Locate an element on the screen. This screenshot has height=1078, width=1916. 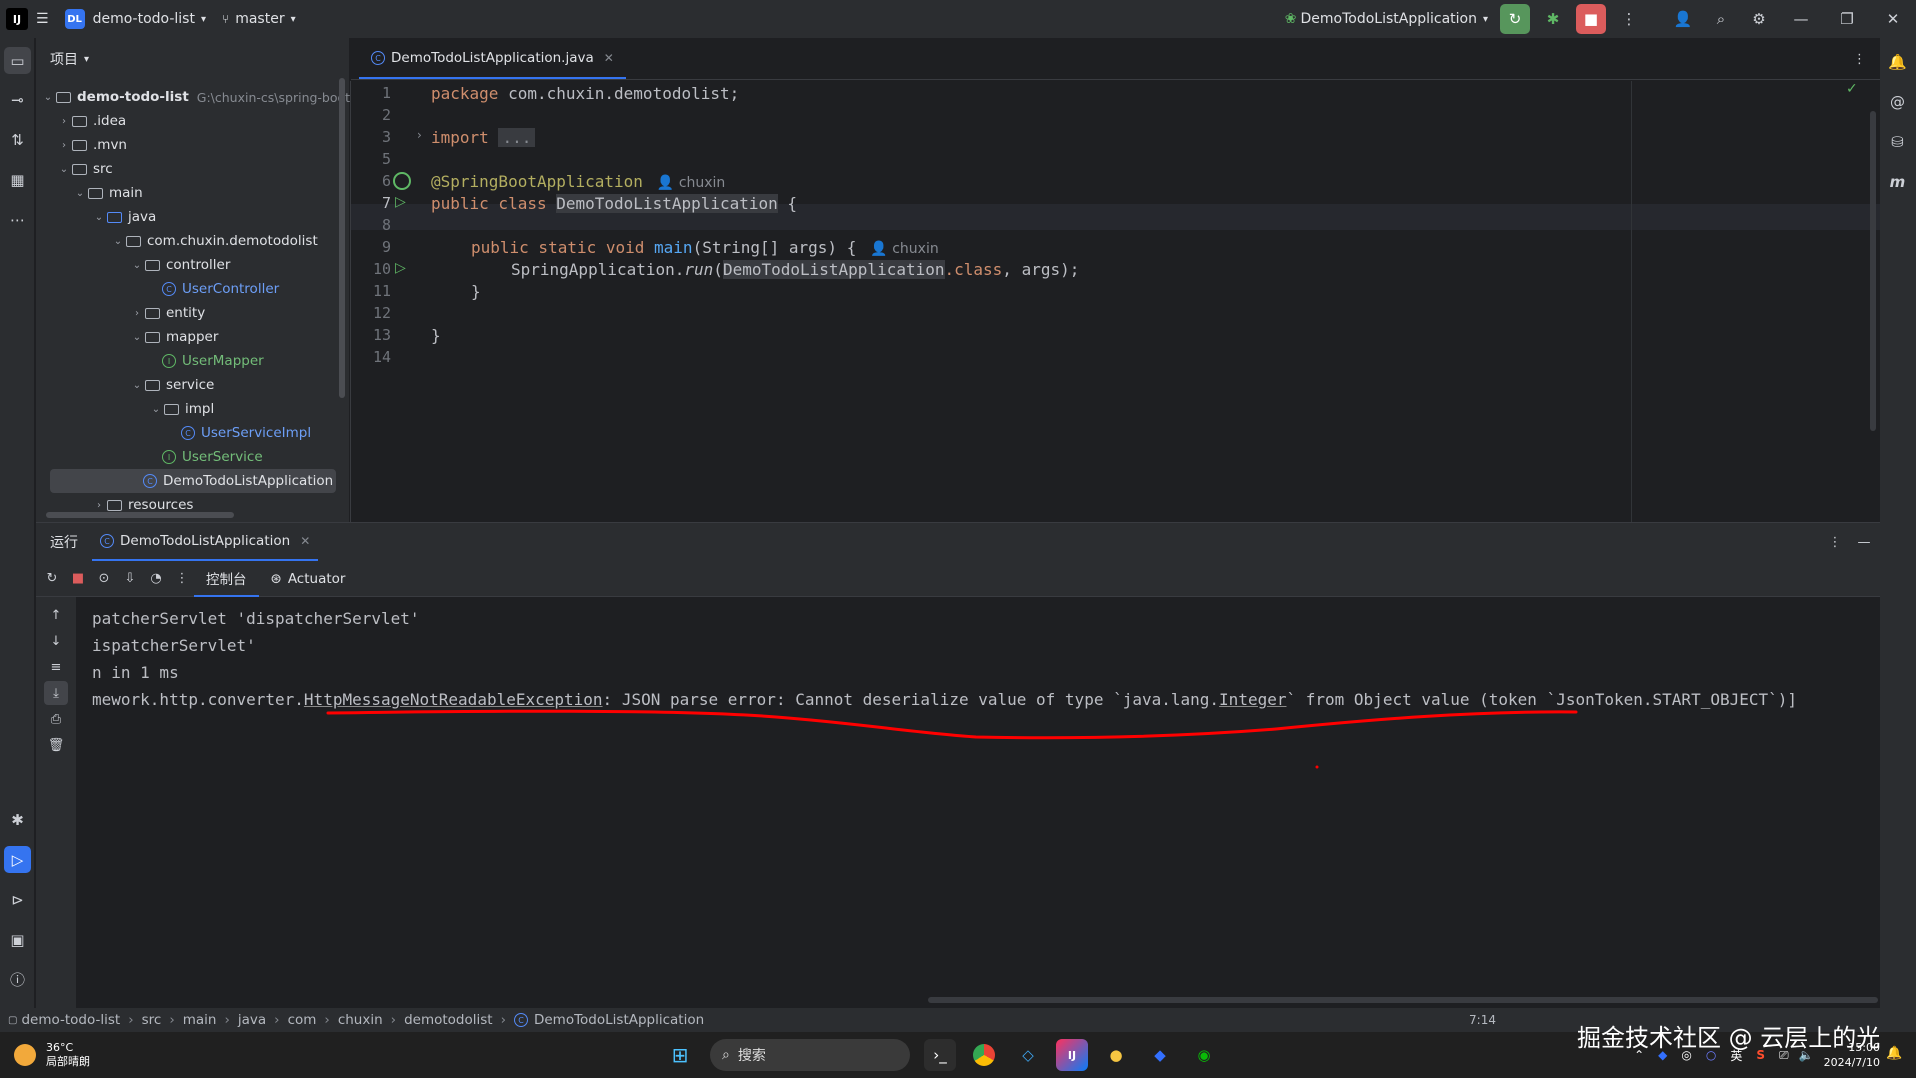
notifications-button: 🔔 is located at coordinates (1897, 61).